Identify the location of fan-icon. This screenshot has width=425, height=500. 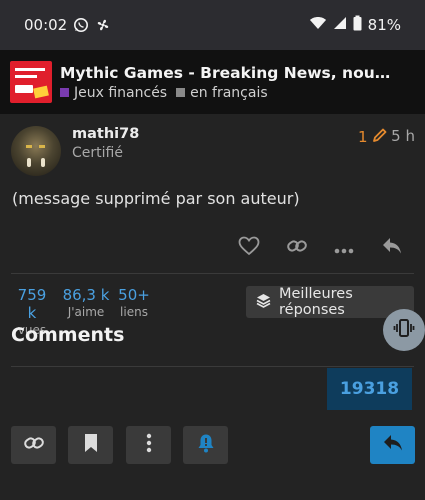
(103, 25).